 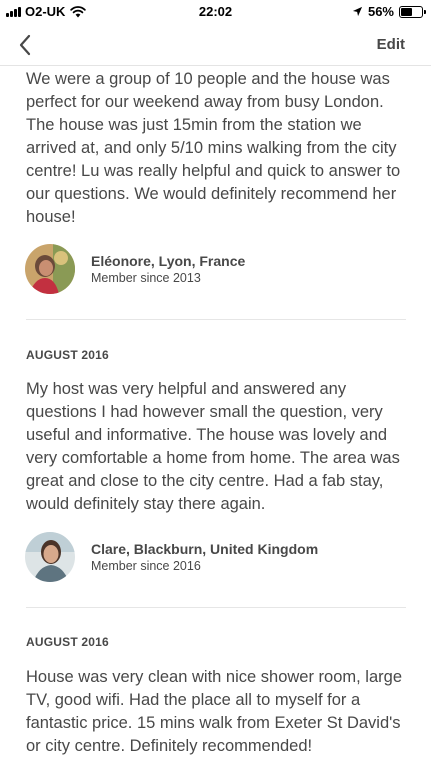 I want to click on member-since: Member since 2016, so click(x=146, y=565).